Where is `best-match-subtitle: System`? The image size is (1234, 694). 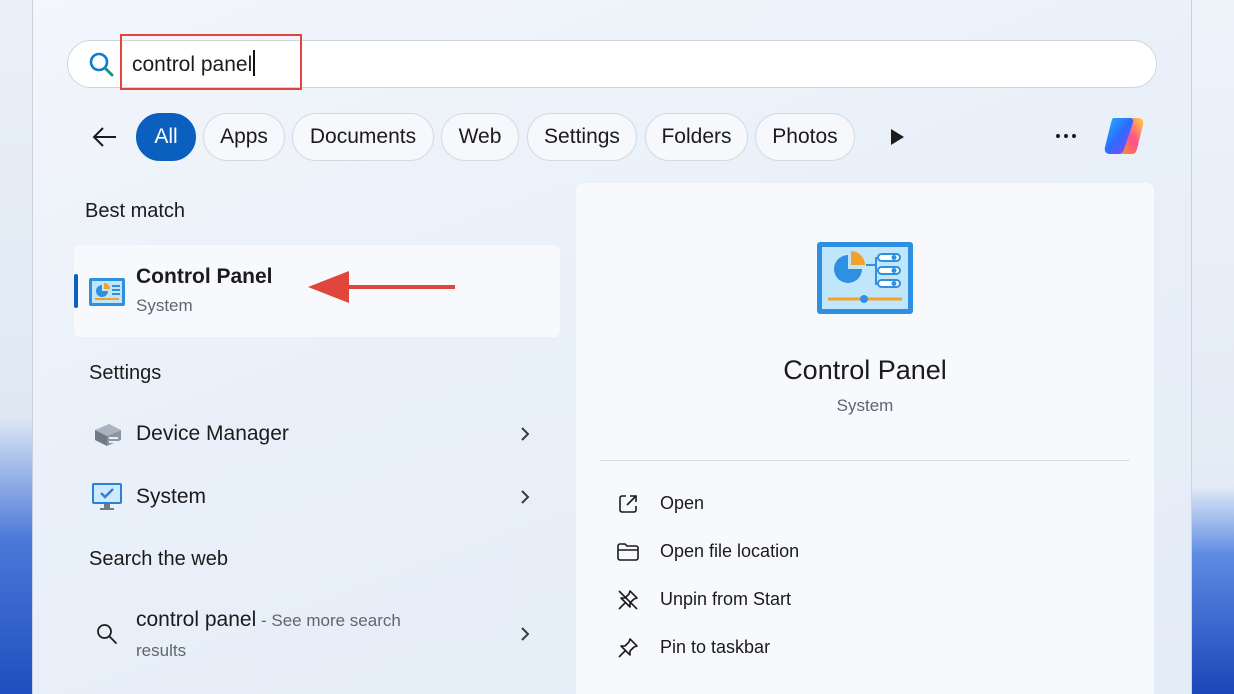 best-match-subtitle: System is located at coordinates (164, 305).